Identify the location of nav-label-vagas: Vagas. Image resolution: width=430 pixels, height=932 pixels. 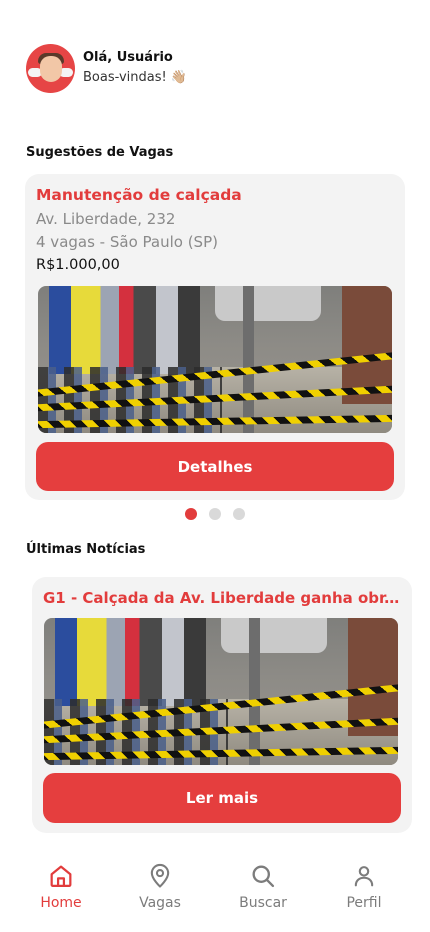
(160, 903).